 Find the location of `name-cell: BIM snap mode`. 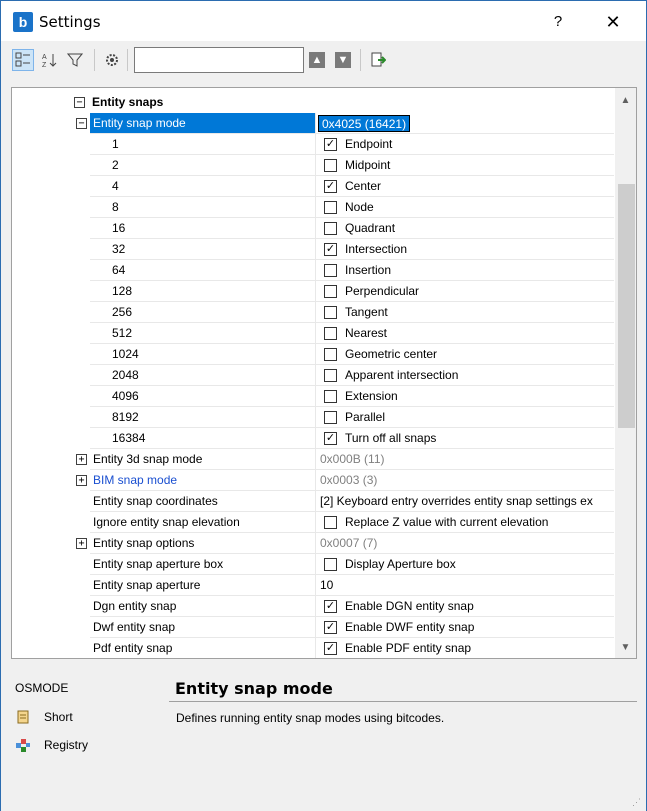

name-cell: BIM snap mode is located at coordinates (203, 480).